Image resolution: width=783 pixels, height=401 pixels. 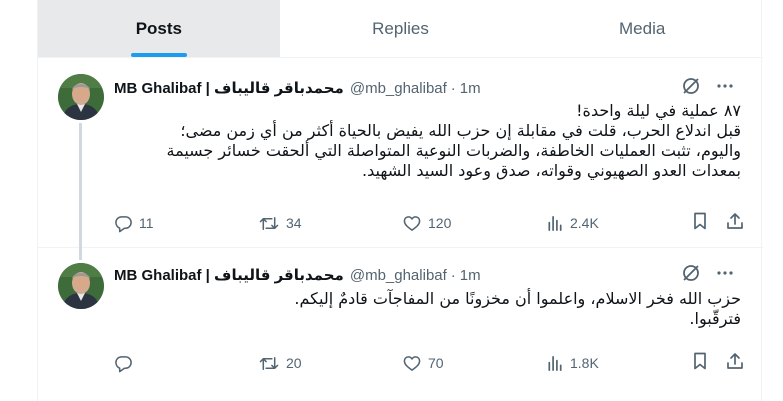 I want to click on tab-replies-label: Replies, so click(x=400, y=28).